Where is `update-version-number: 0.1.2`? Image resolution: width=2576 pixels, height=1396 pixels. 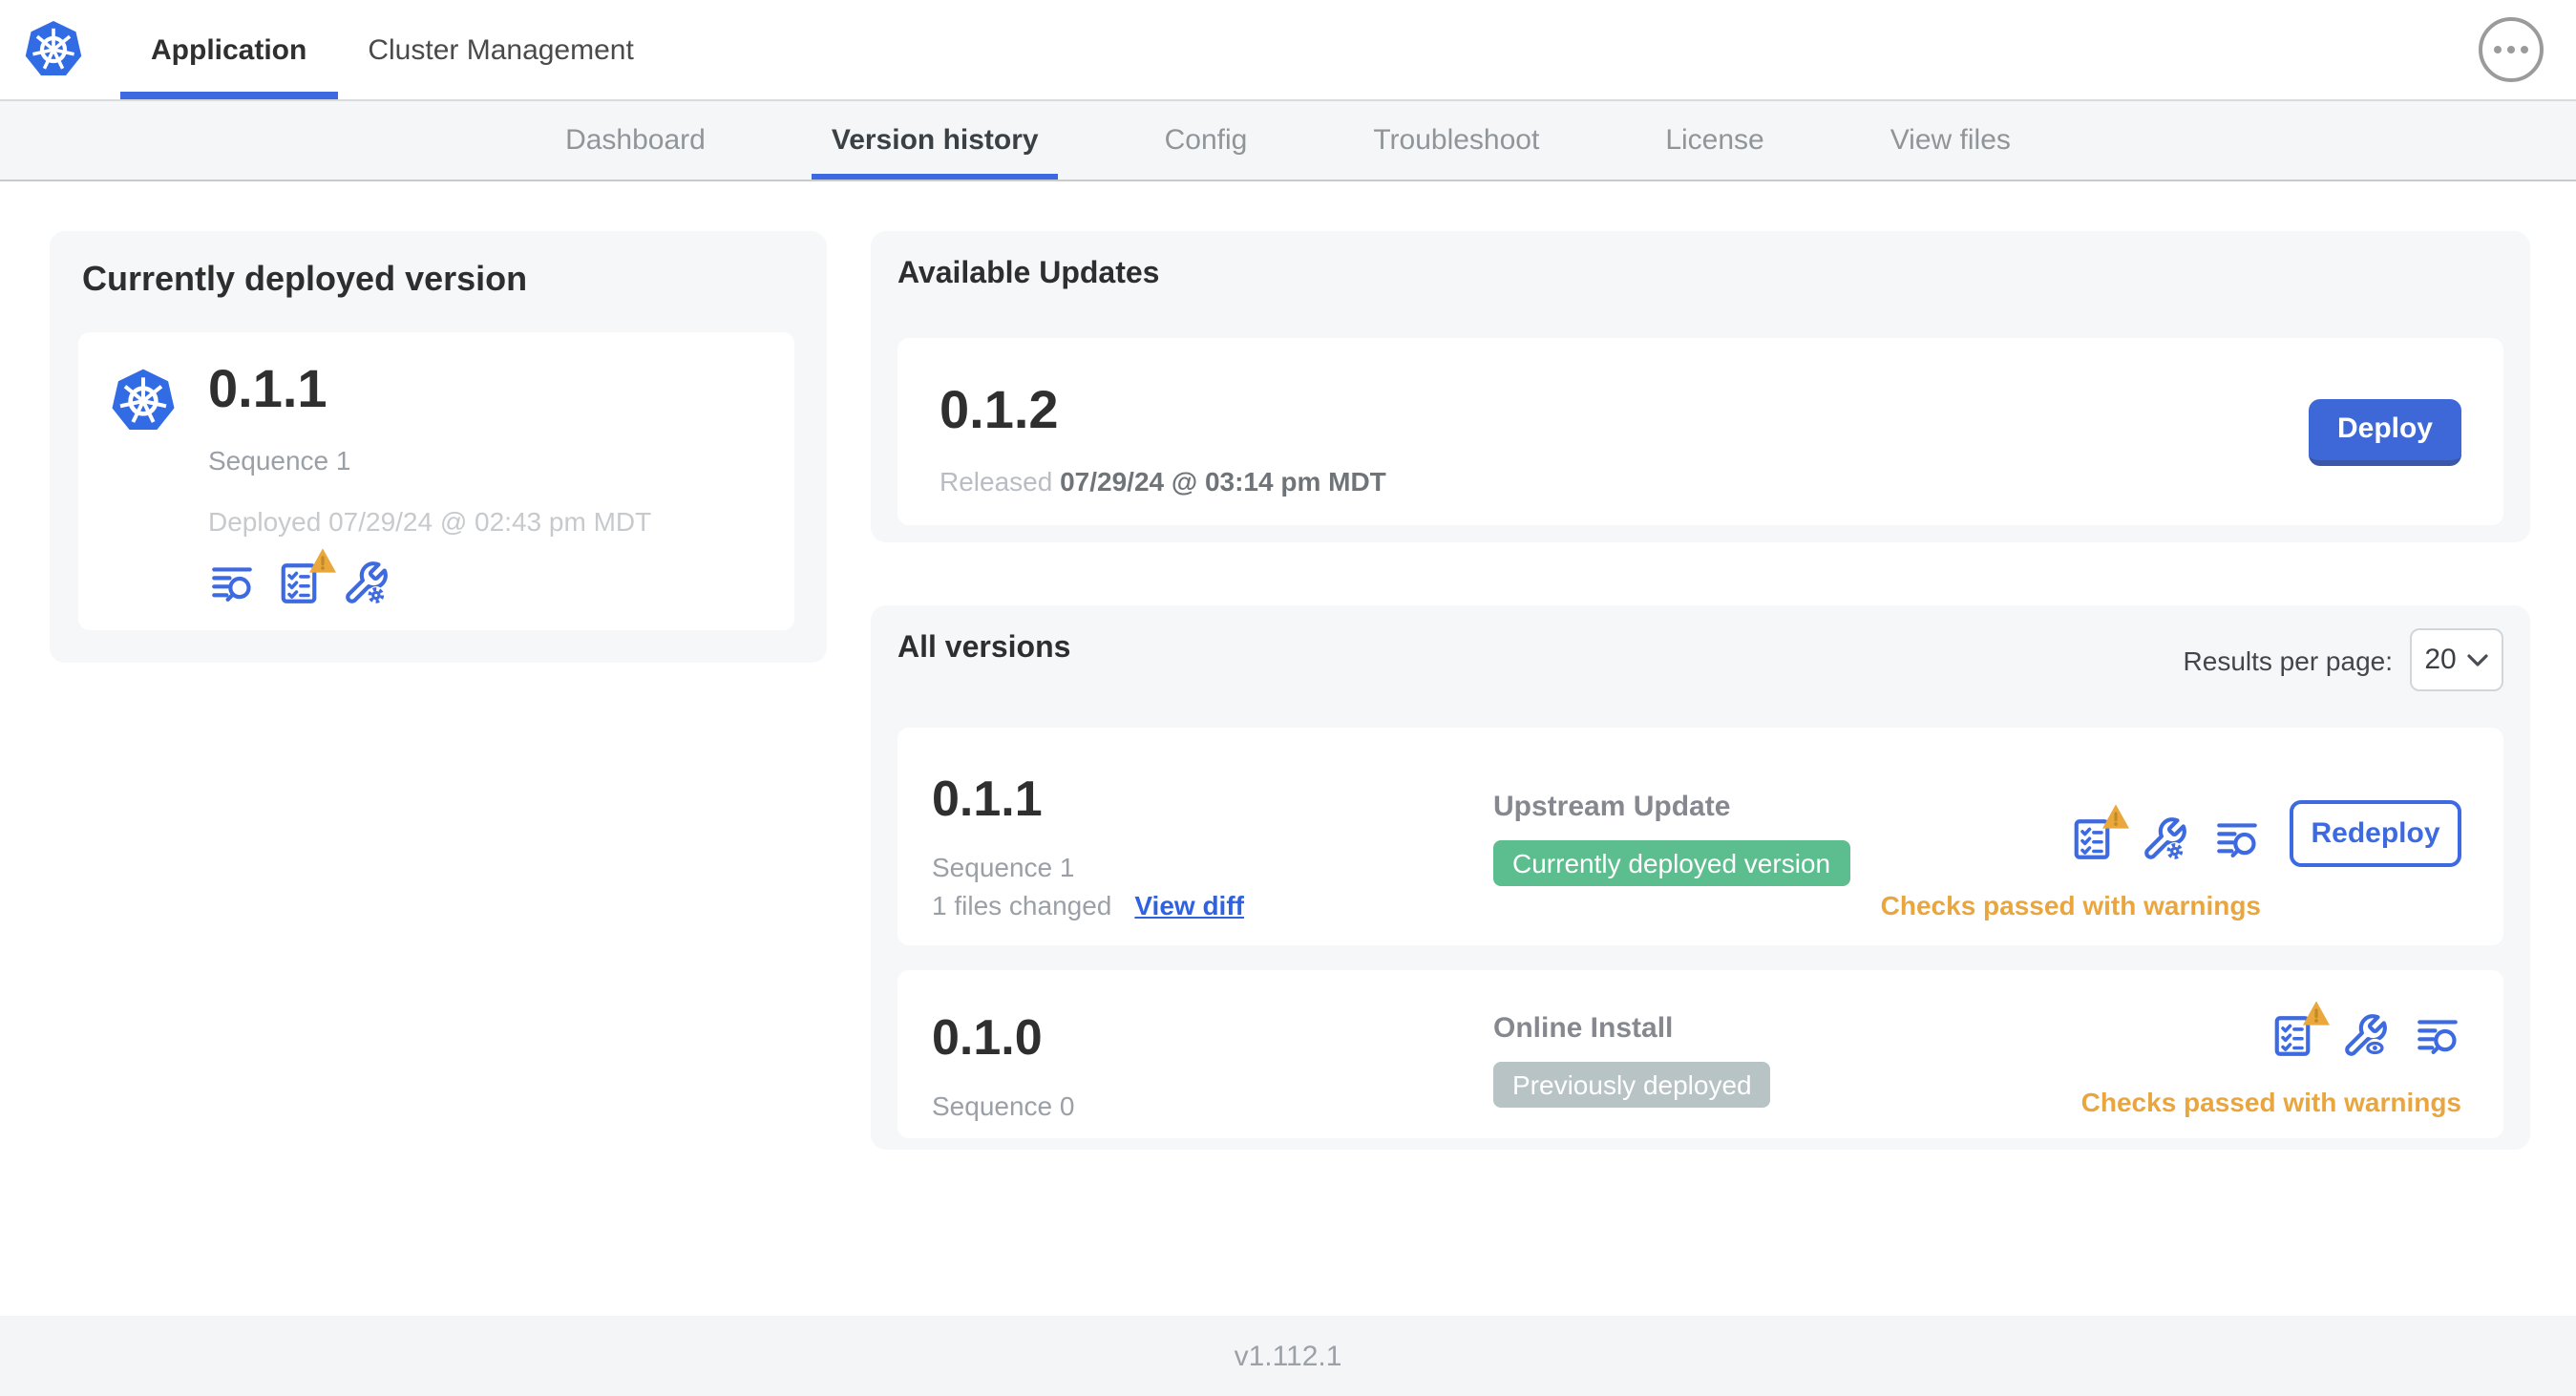
update-version-number: 0.1.2 is located at coordinates (999, 408).